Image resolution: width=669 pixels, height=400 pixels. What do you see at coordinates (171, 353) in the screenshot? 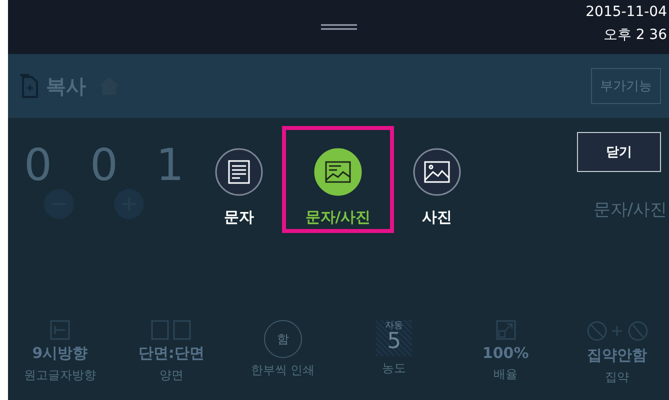
I see `setting-value: 단면:단면` at bounding box center [171, 353].